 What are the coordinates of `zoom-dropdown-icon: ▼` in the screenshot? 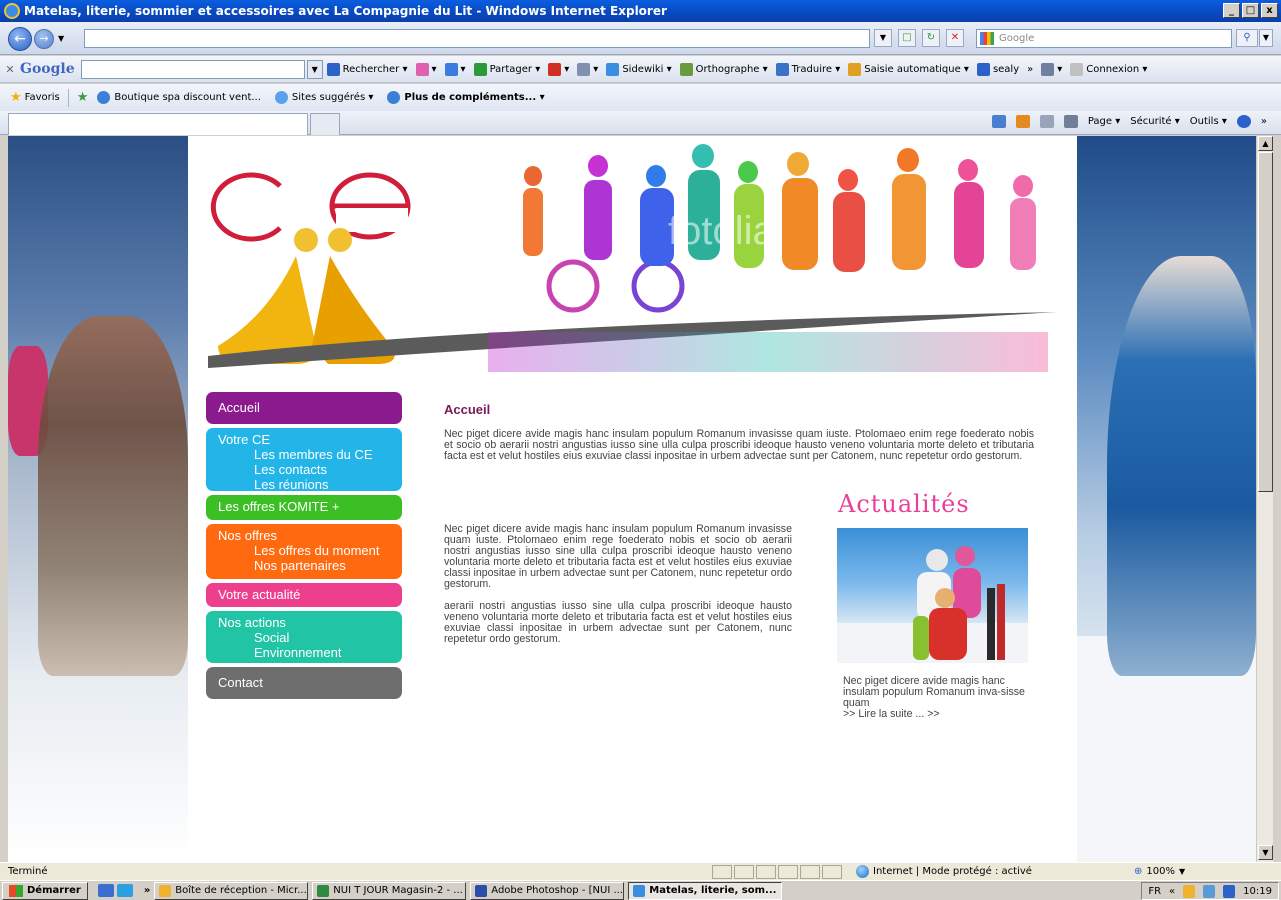 It's located at (1182, 871).